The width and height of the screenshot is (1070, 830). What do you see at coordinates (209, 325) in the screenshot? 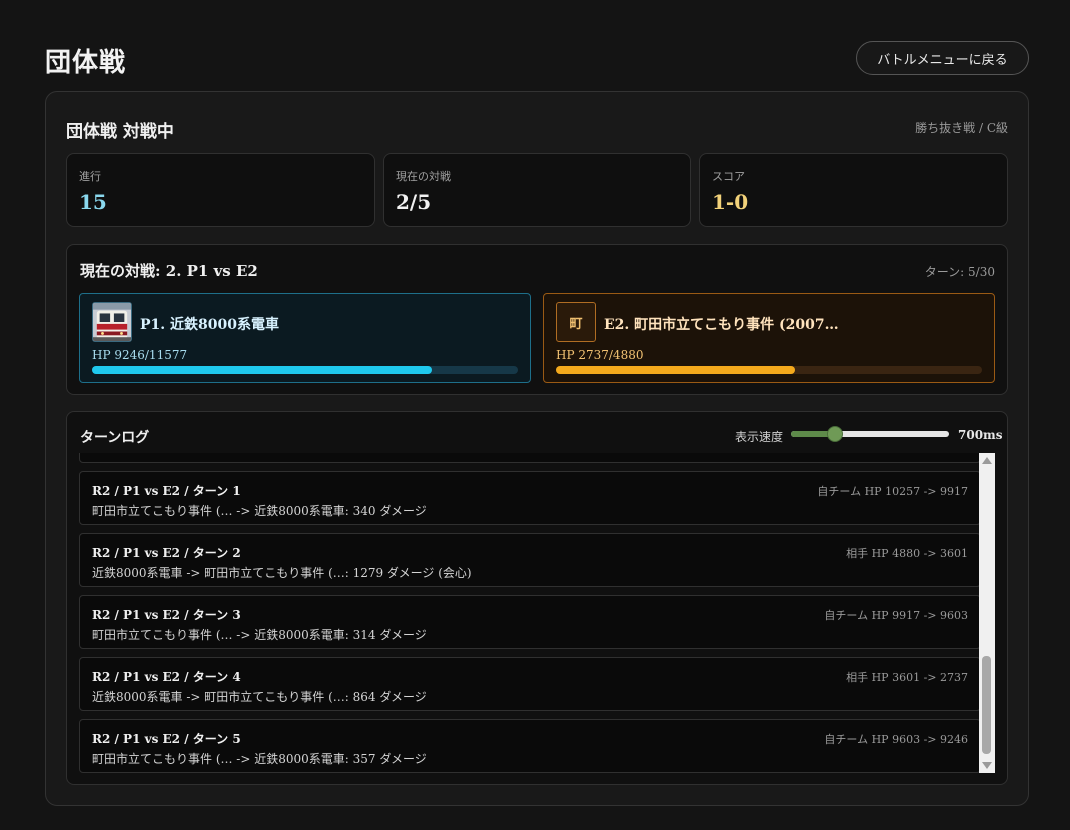
I see `player-name: P1. 近鉄8000系電車` at bounding box center [209, 325].